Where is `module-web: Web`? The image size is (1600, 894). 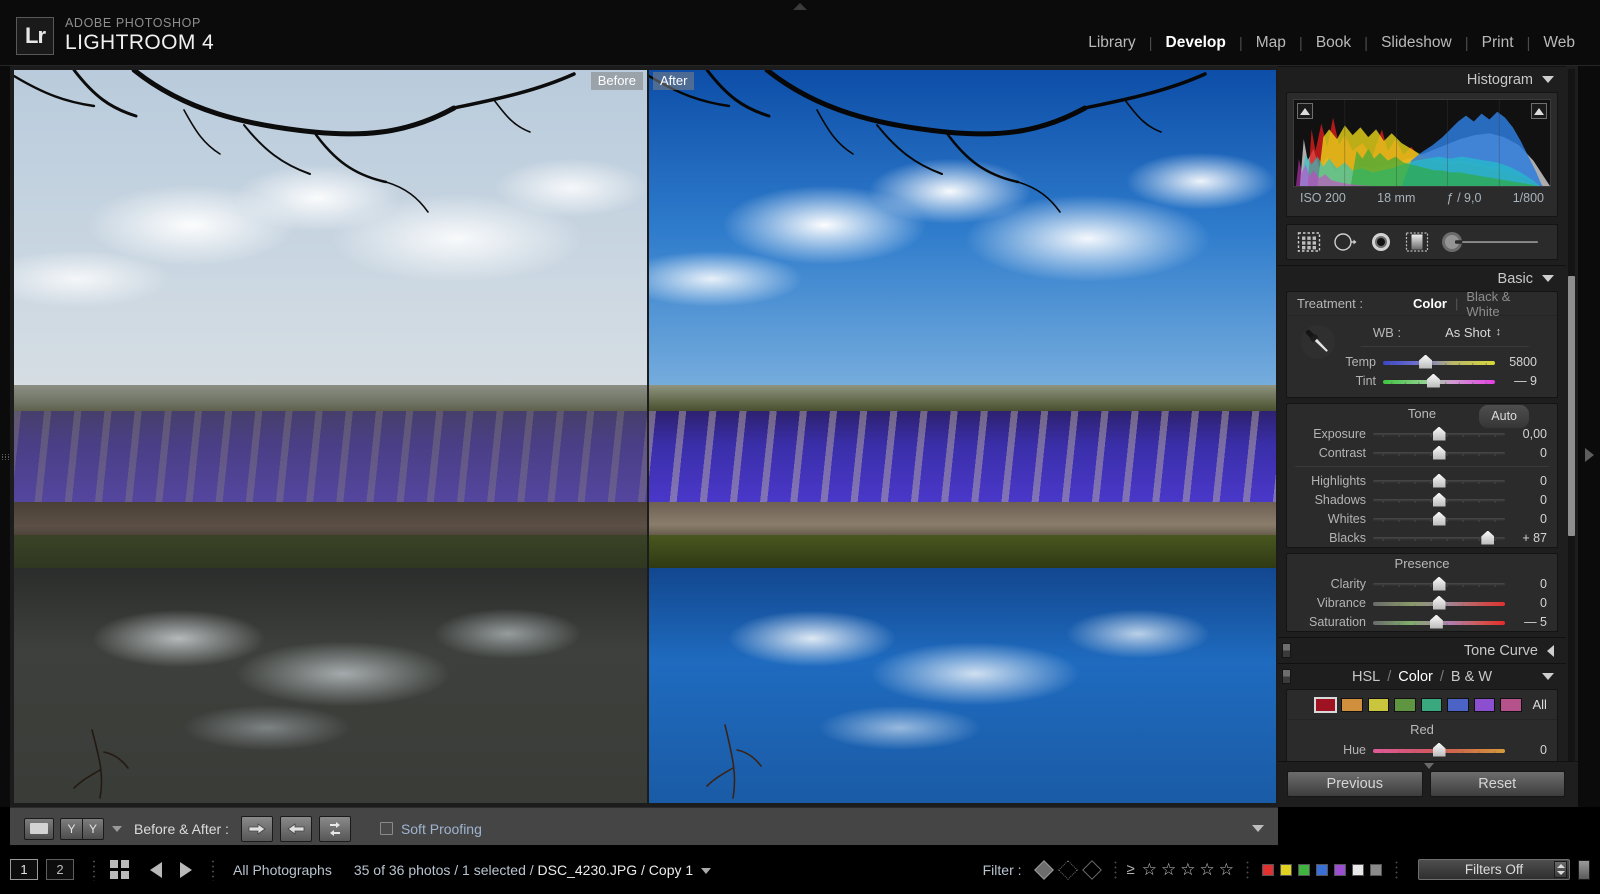 module-web: Web is located at coordinates (1559, 43).